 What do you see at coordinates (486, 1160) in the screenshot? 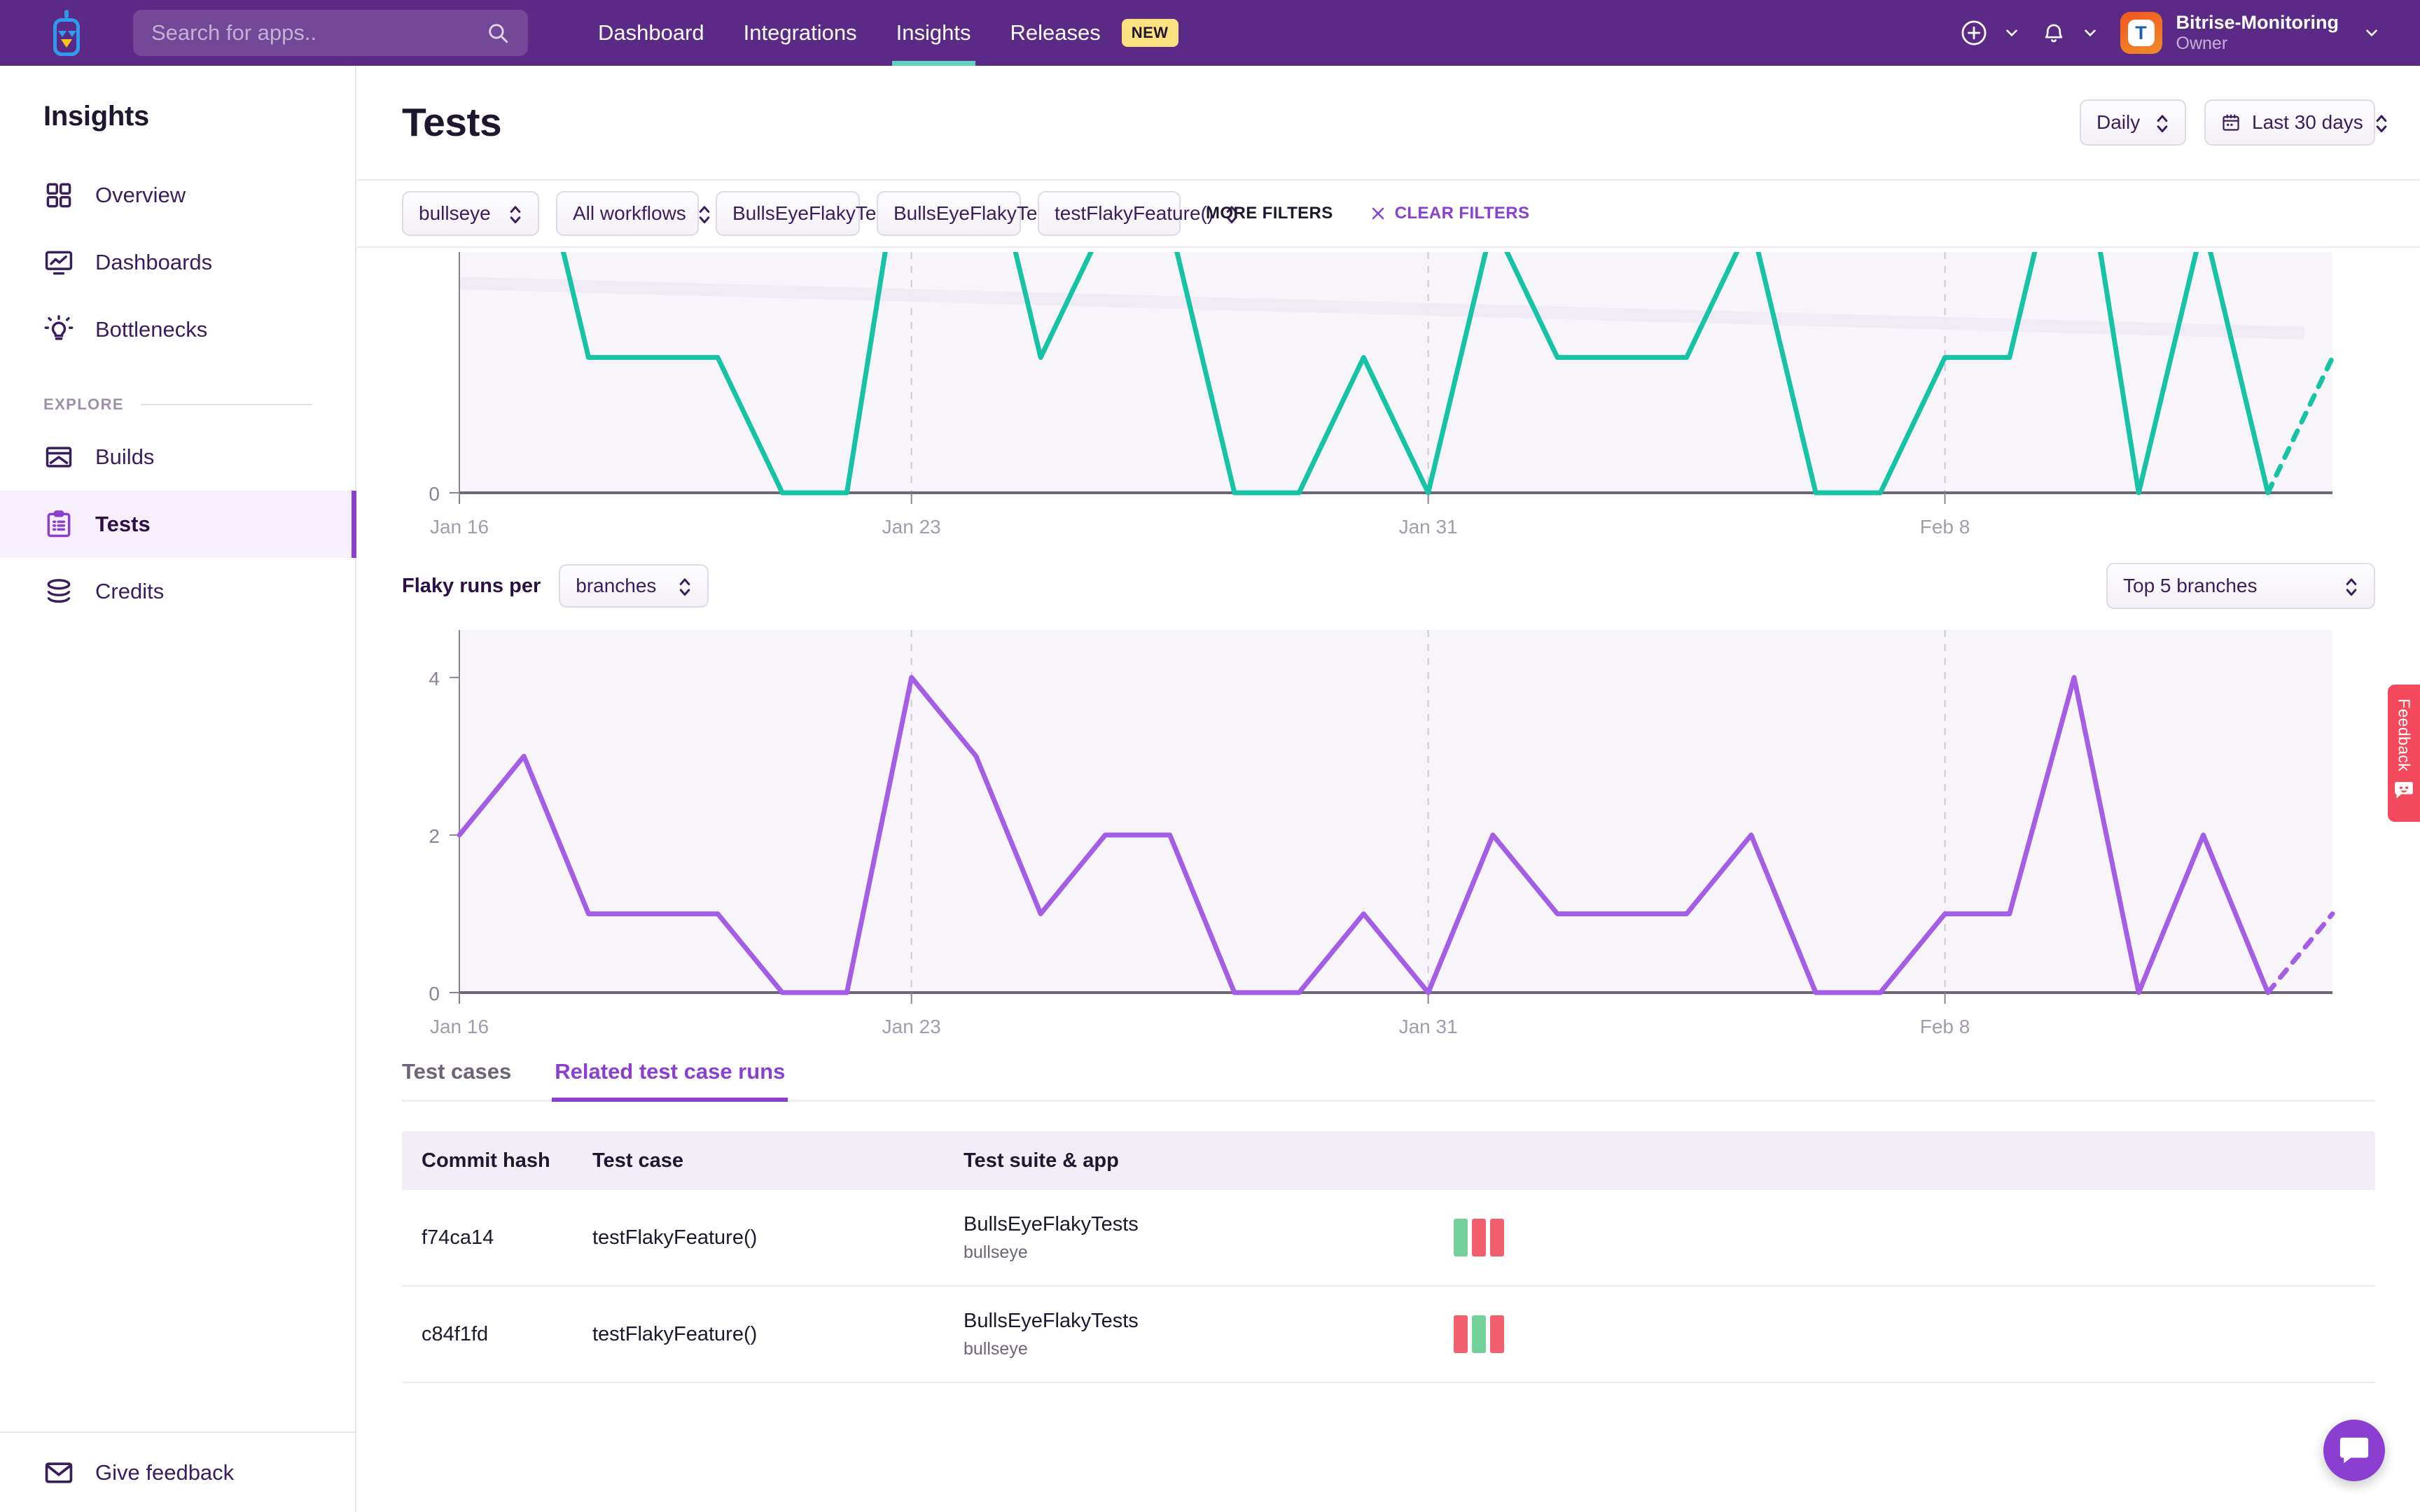
I see `column-header-commit-hash: Commit hash` at bounding box center [486, 1160].